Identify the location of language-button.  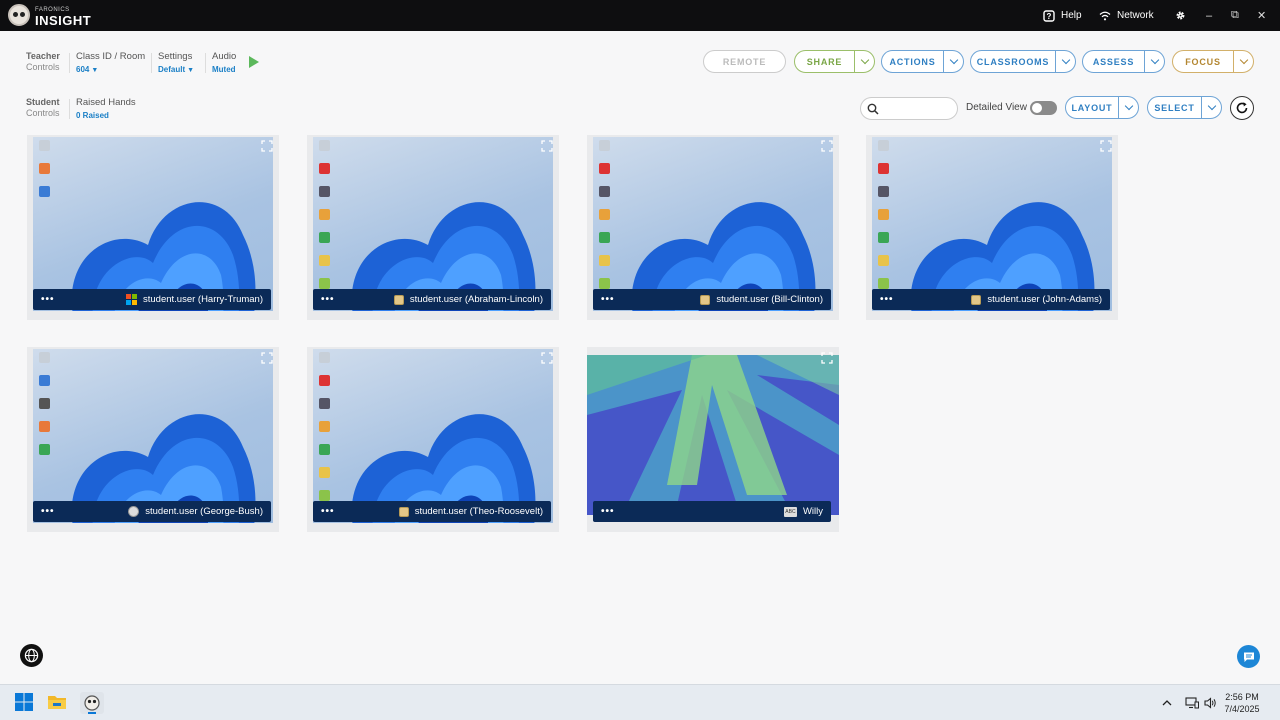
(31, 655).